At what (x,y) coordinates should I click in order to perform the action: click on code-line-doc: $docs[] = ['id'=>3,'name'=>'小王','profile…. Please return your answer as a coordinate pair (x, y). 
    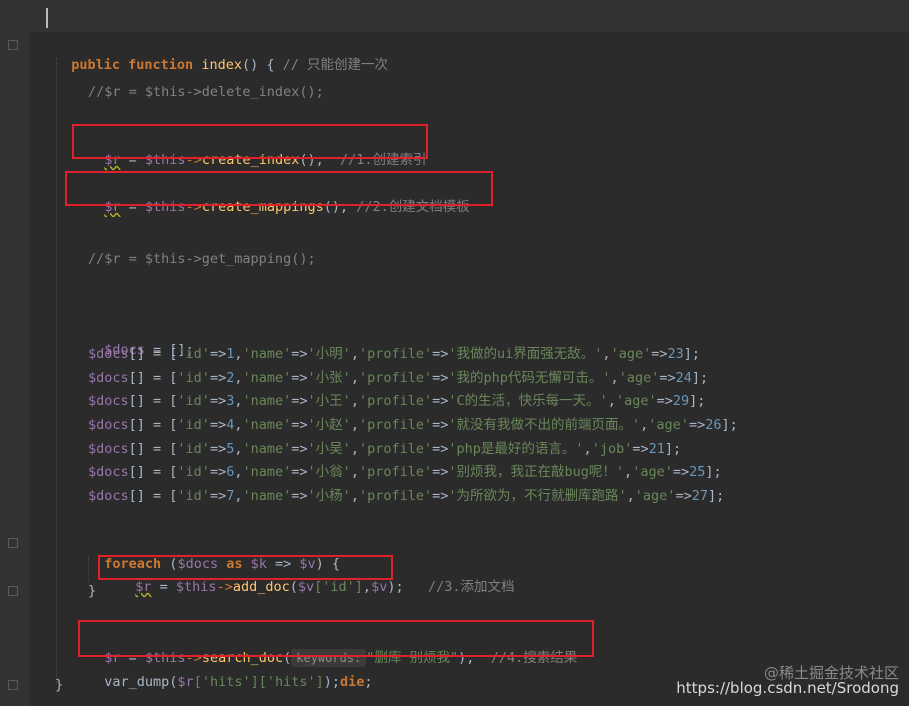
    Looking at the image, I should click on (396, 401).